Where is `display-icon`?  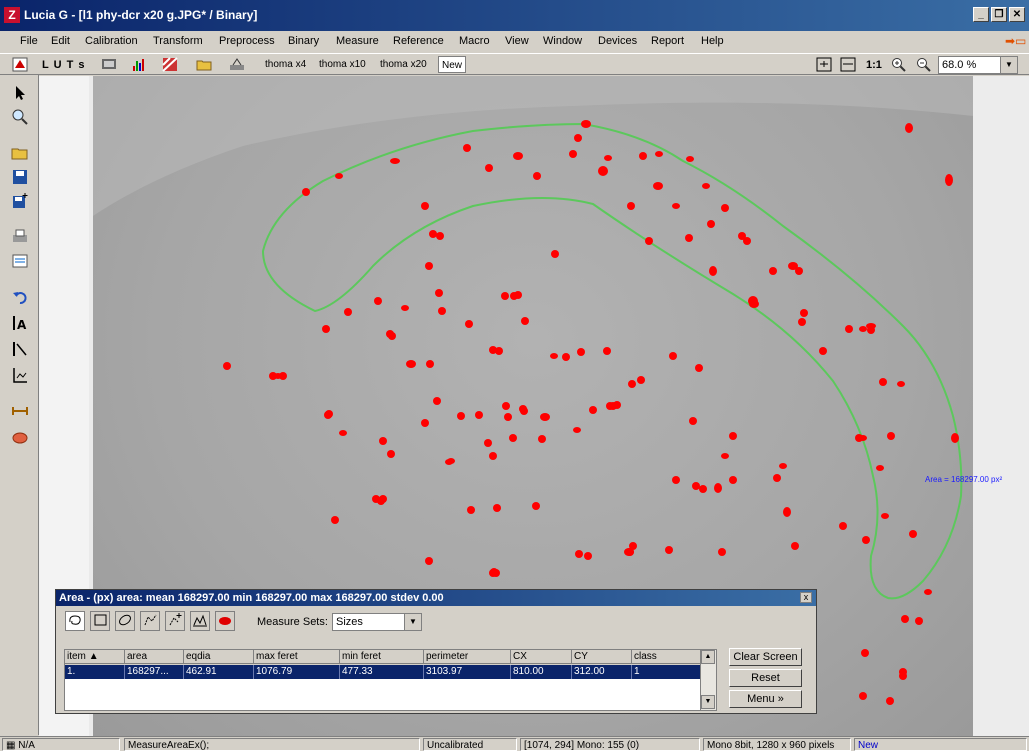
display-icon is located at coordinates (109, 64).